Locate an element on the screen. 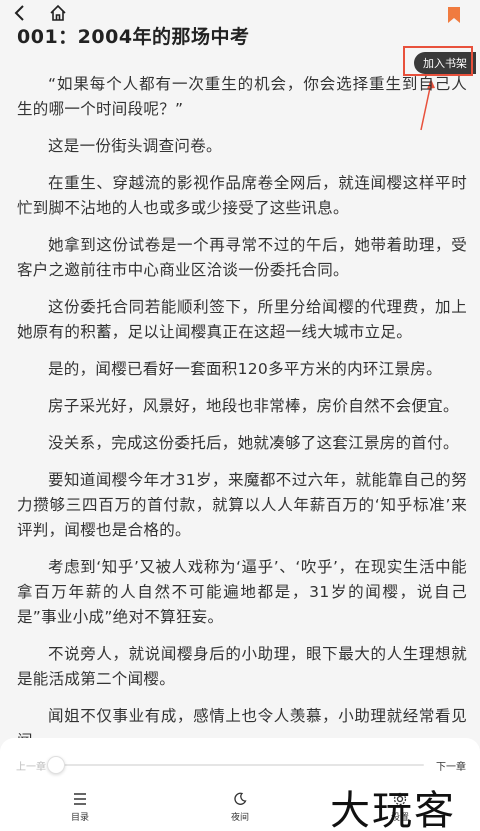 The width and height of the screenshot is (480, 831). tab-toc-label: 目录 is located at coordinates (79, 818).